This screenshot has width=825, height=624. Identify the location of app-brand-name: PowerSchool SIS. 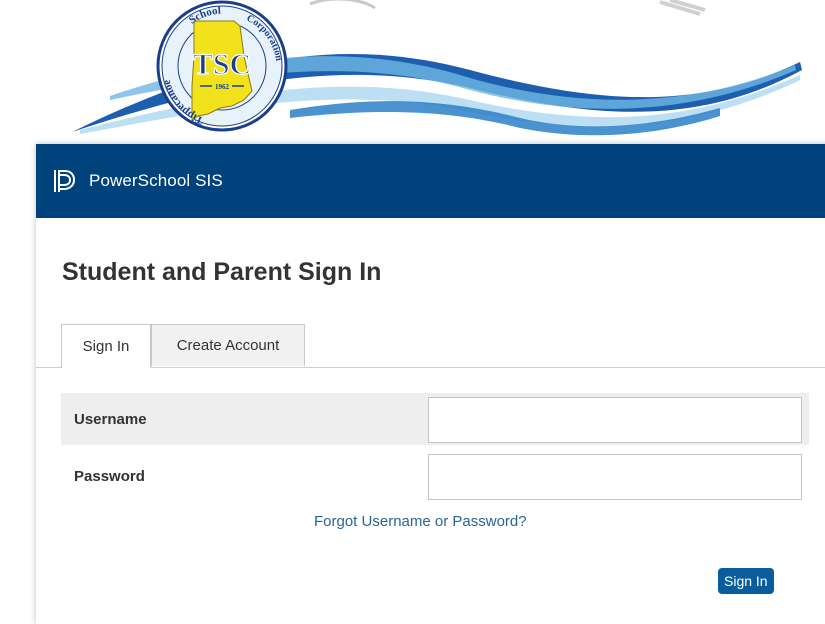
(156, 180).